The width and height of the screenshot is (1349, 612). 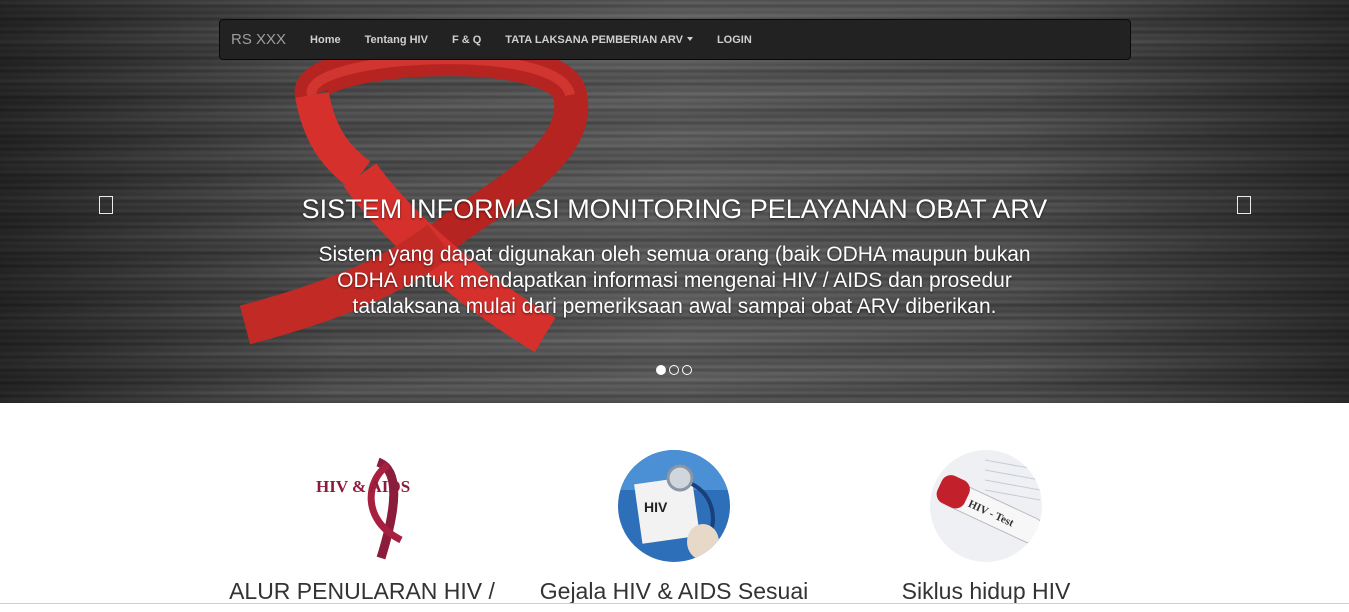 I want to click on hiv-aids-logo-image: HIV & AIDS, so click(x=362, y=506).